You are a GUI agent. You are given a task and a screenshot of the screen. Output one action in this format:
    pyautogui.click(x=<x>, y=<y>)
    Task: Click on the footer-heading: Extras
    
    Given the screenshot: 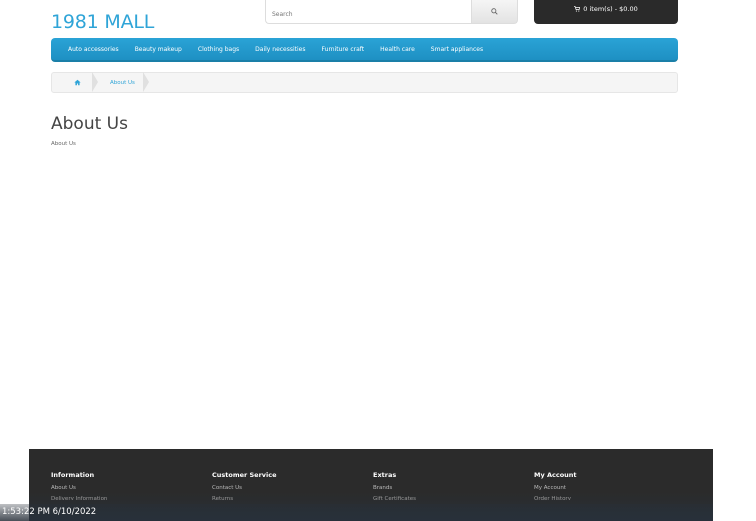 What is the action you would take?
    pyautogui.click(x=385, y=475)
    